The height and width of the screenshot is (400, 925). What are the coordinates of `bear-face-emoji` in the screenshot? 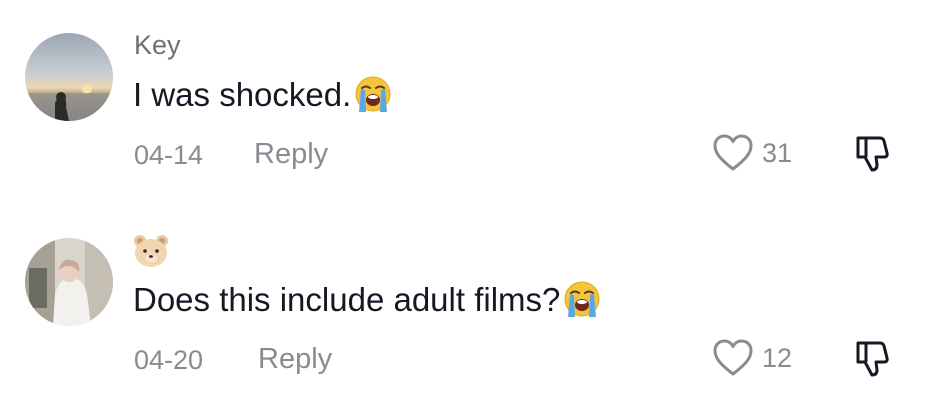 It's located at (151, 251).